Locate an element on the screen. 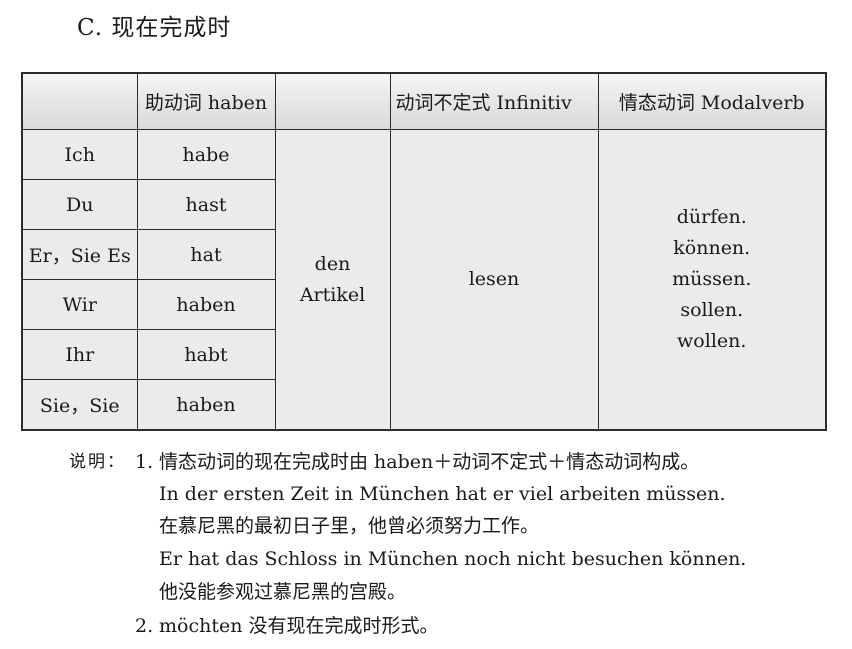  pronoun-cell: Du is located at coordinates (79, 204).